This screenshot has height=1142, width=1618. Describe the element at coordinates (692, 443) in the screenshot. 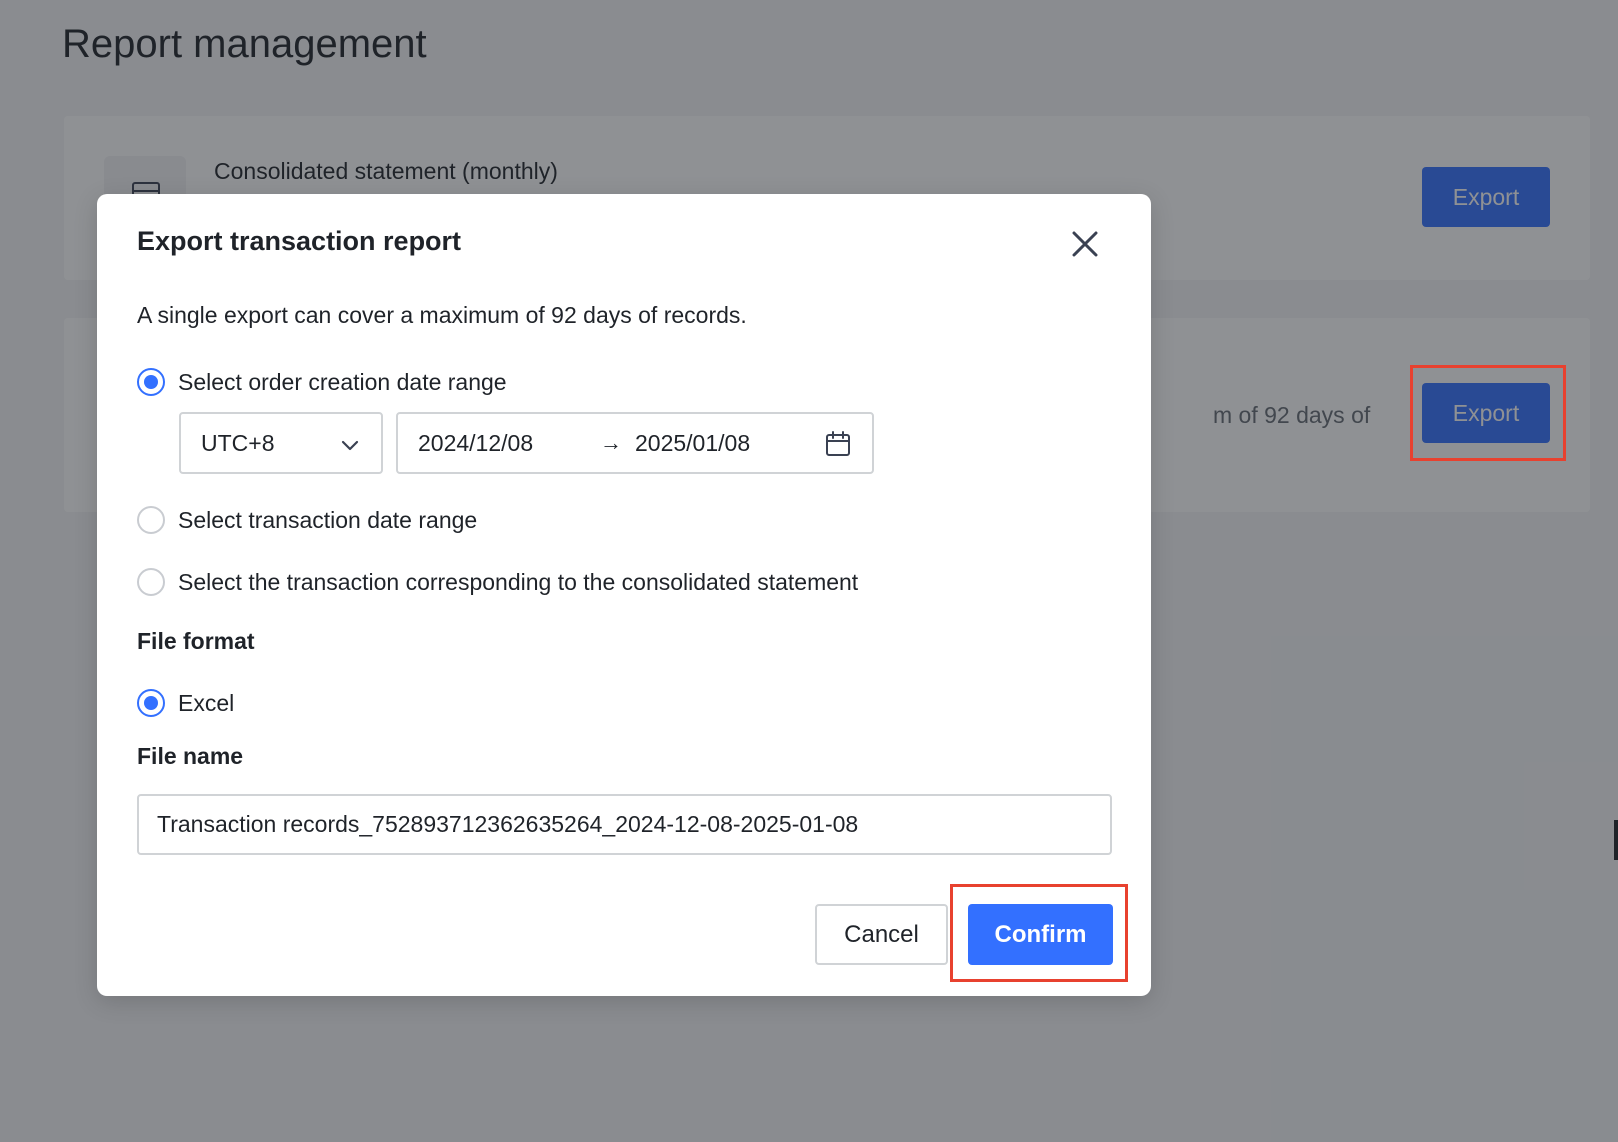

I see `date-end: 2025/01/08` at that location.